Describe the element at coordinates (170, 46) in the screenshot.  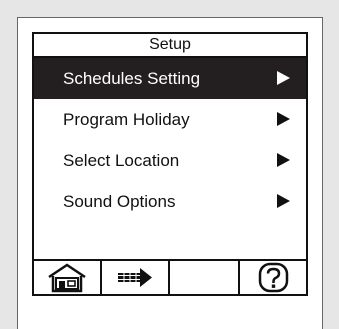
I see `screen-title: Setup` at that location.